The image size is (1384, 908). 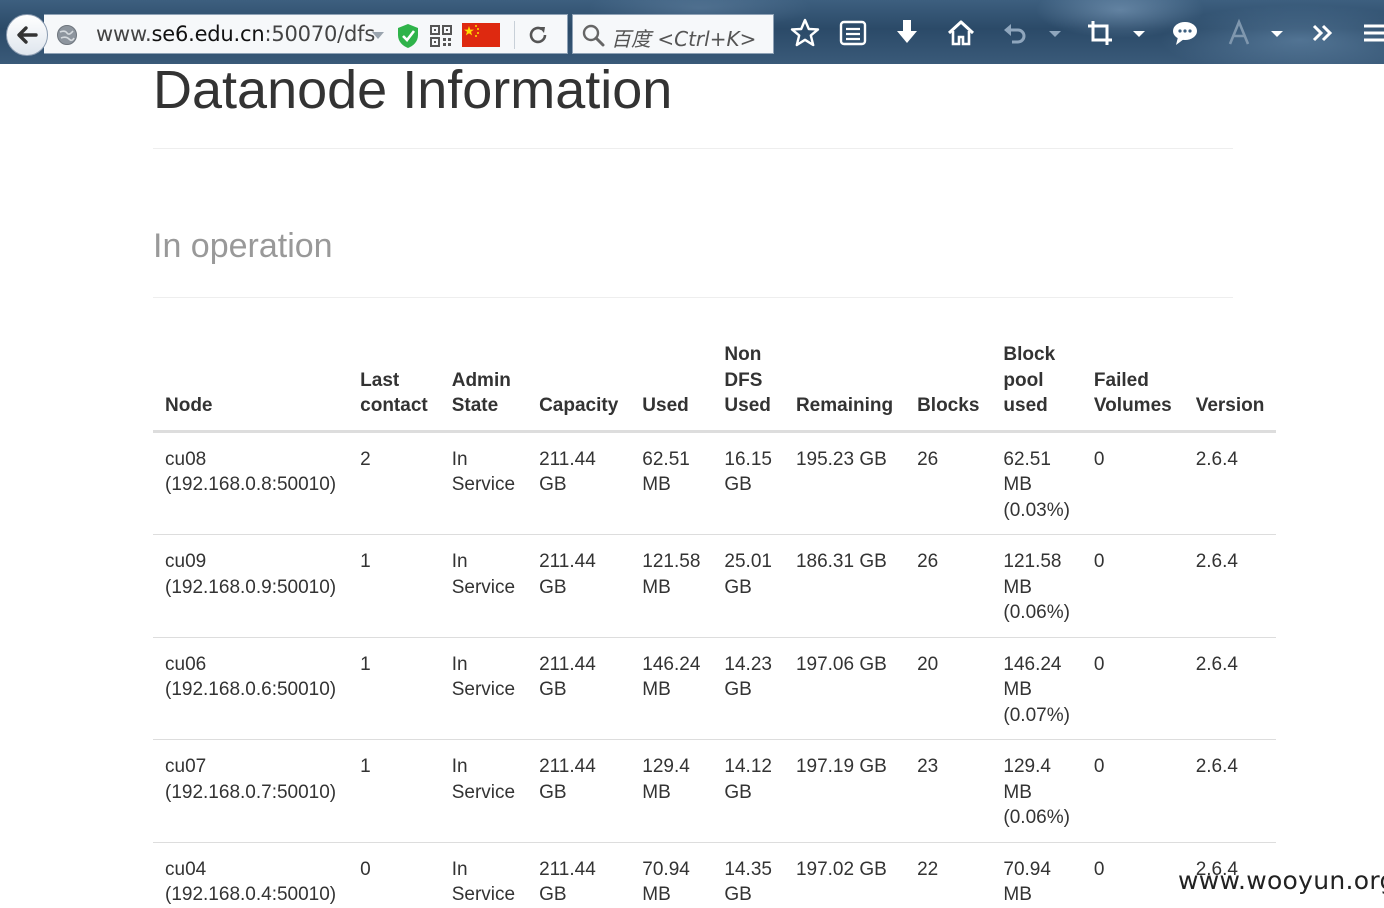 I want to click on cell-non-dfs-used: 14.23 GB, so click(x=748, y=688).